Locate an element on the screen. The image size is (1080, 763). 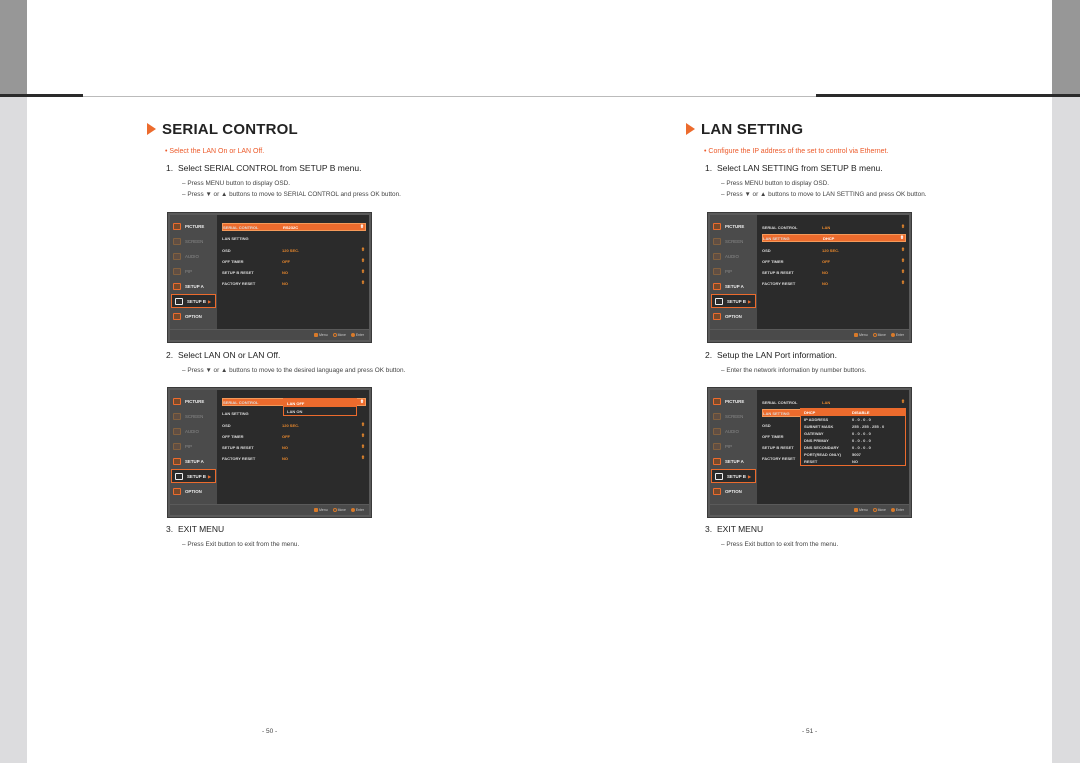
section-note: • Select the LAN On or LAN Off. is located at coordinates (215, 151).